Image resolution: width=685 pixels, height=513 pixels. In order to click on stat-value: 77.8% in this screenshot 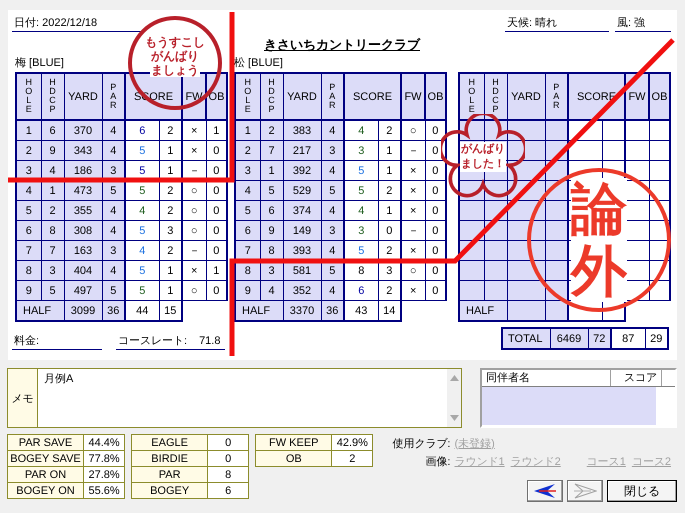, I will do `click(104, 458)`.